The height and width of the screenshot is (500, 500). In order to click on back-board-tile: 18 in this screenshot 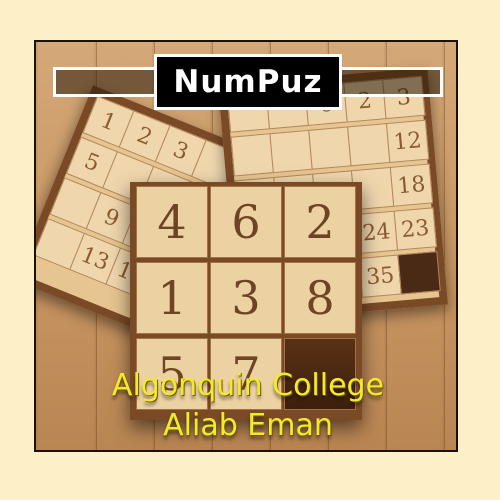, I will do `click(411, 185)`.